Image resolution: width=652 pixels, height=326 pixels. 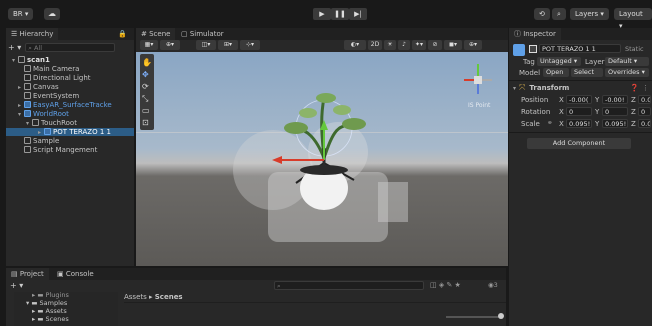 I want to click on project-tabbar: ▤ Project ▣ Console, so click(x=256, y=274).